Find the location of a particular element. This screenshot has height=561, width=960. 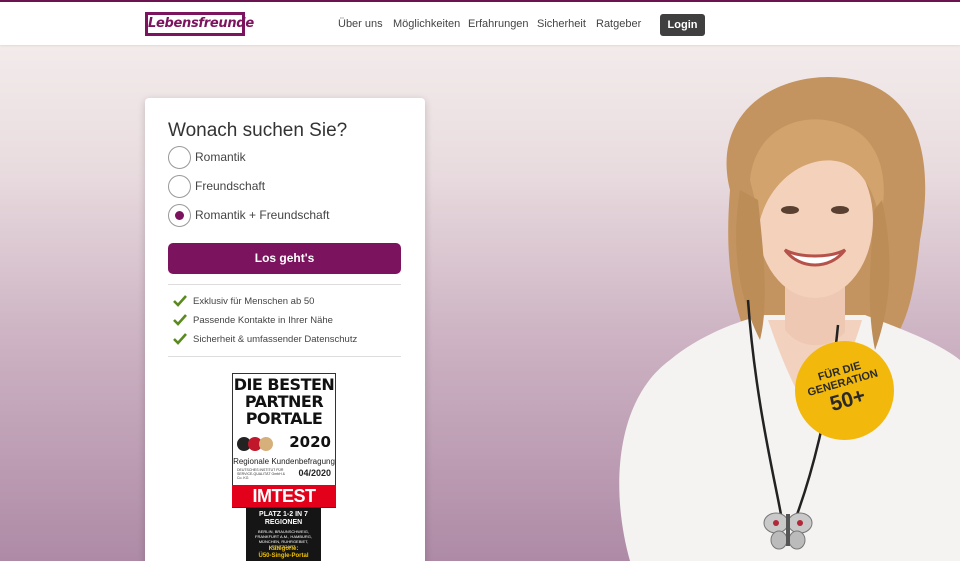

benefit-label: Exklusiv für Menschen ab 50 is located at coordinates (254, 301).